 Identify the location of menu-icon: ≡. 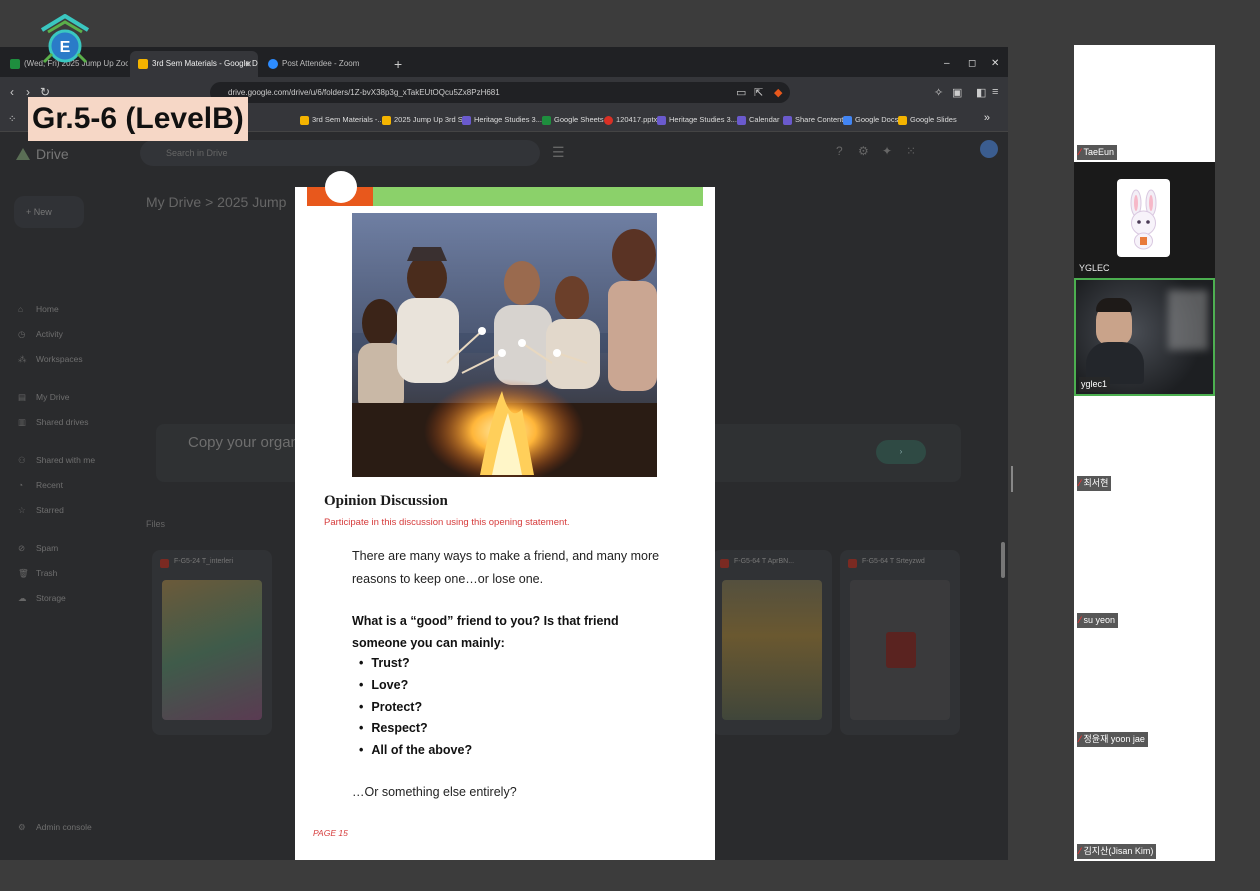
(995, 92).